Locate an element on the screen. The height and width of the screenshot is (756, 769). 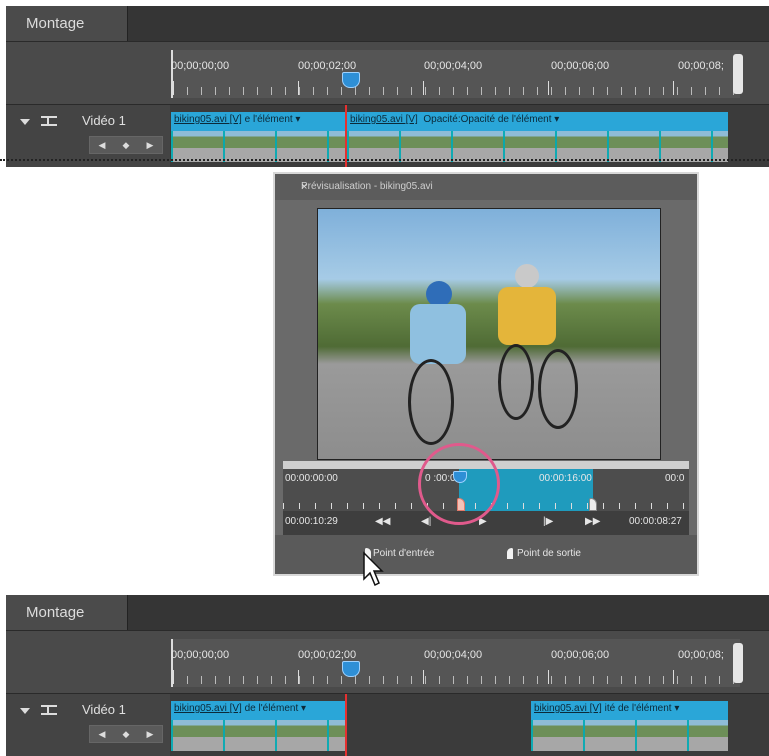
timecode-label: 00:00:16:00 is located at coordinates (565, 478).